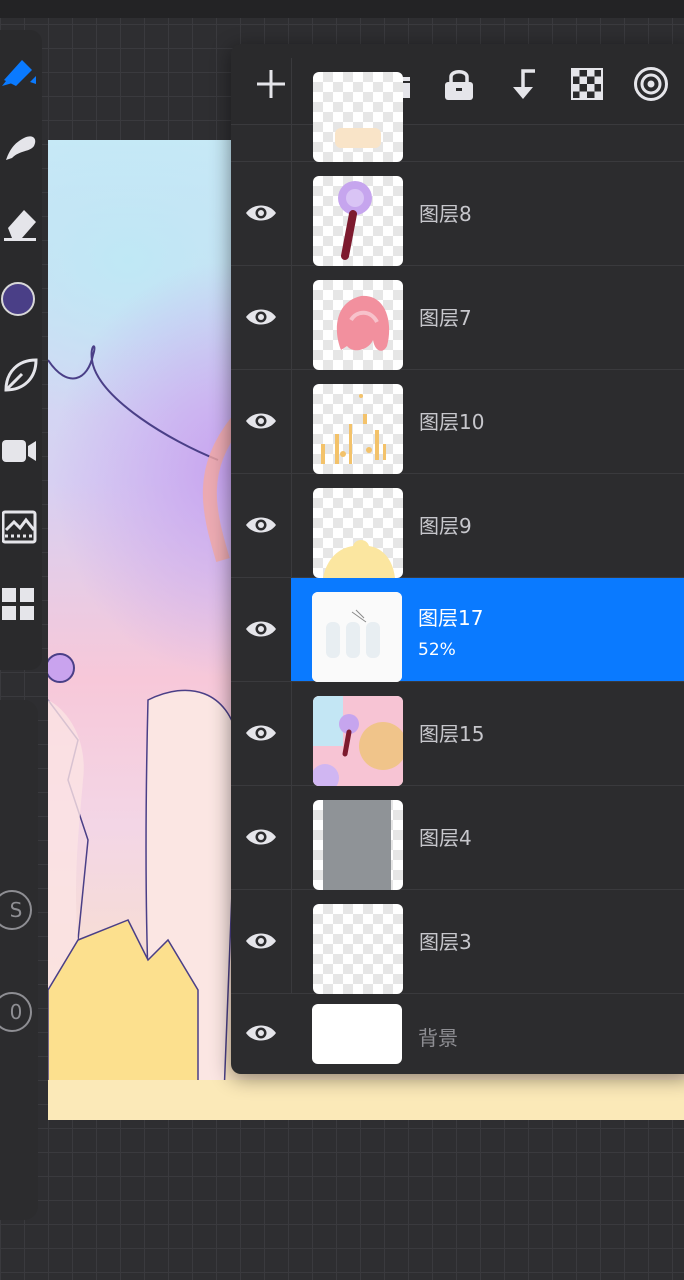 The image size is (684, 1280). What do you see at coordinates (487, 838) in the screenshot?
I see `layer-row-body: 图层4` at bounding box center [487, 838].